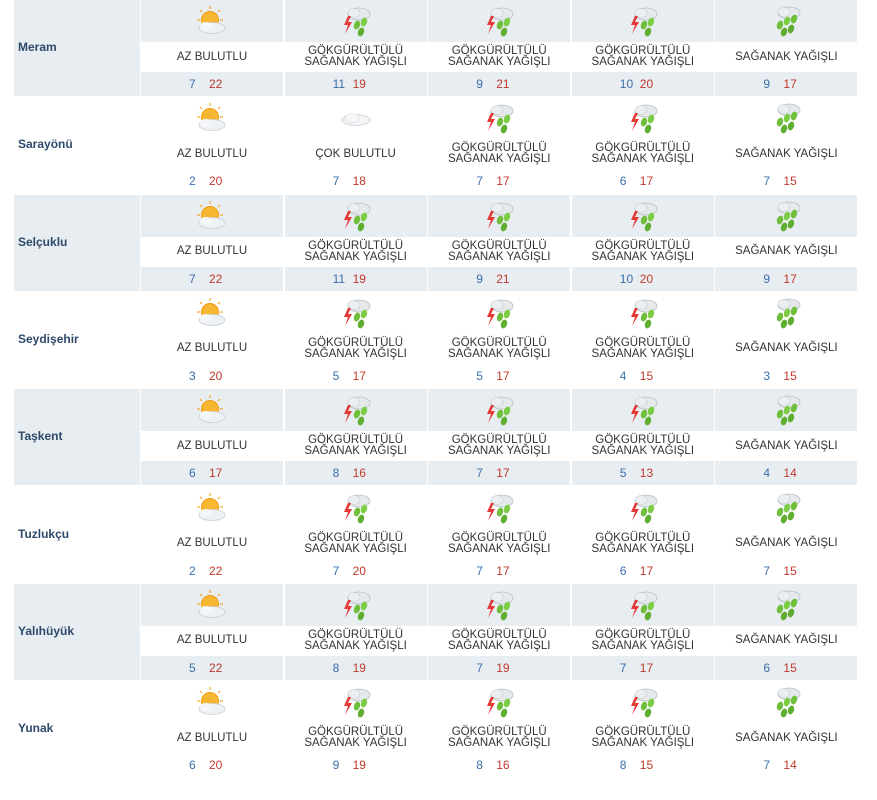 This screenshot has width=877, height=800. What do you see at coordinates (212, 605) in the screenshot?
I see `sun-cloud-icon` at bounding box center [212, 605].